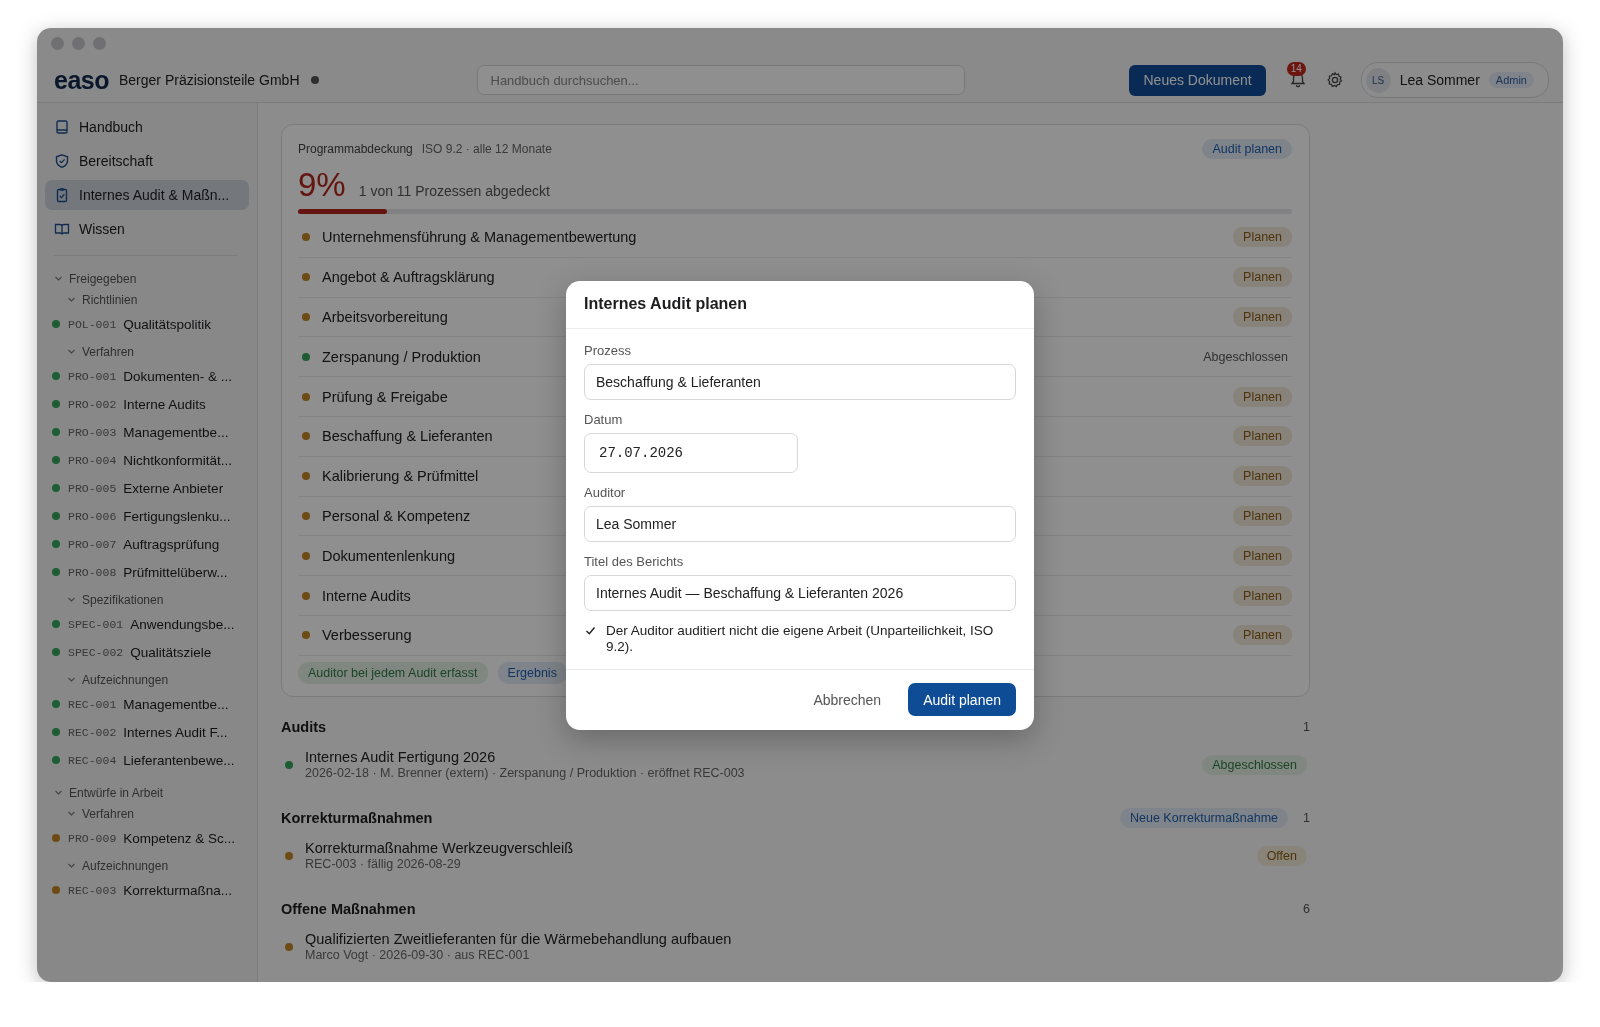  Describe the element at coordinates (691, 452) in the screenshot. I see `date-field: 27.07.2026` at that location.